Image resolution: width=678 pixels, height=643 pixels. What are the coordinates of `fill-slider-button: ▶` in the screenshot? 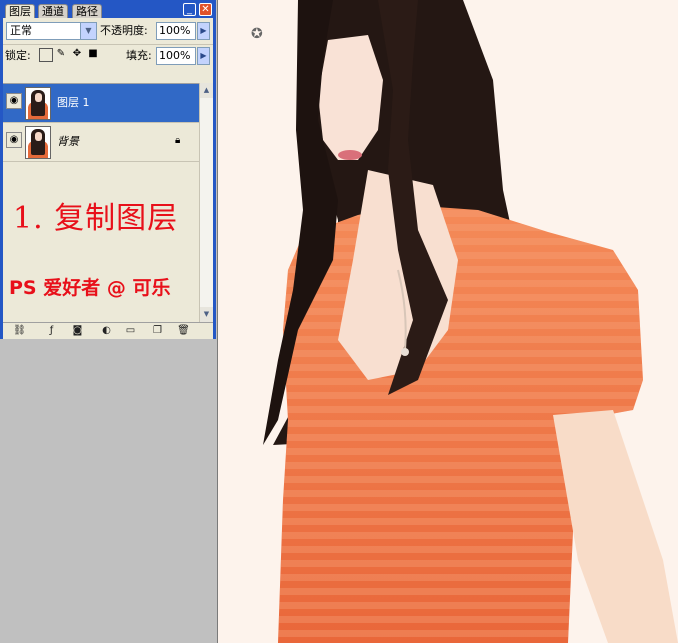 It's located at (203, 56).